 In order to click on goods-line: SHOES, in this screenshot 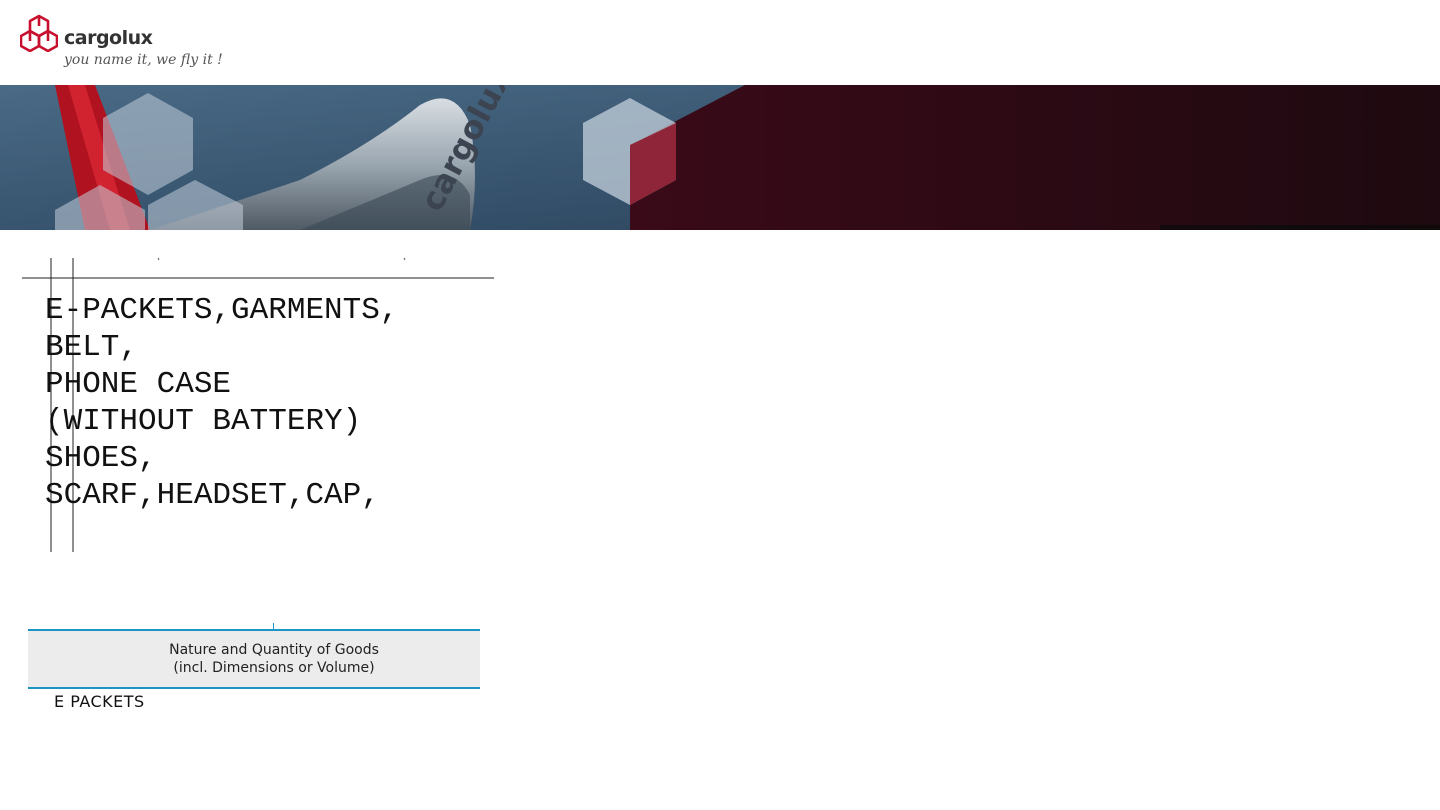, I will do `click(101, 458)`.